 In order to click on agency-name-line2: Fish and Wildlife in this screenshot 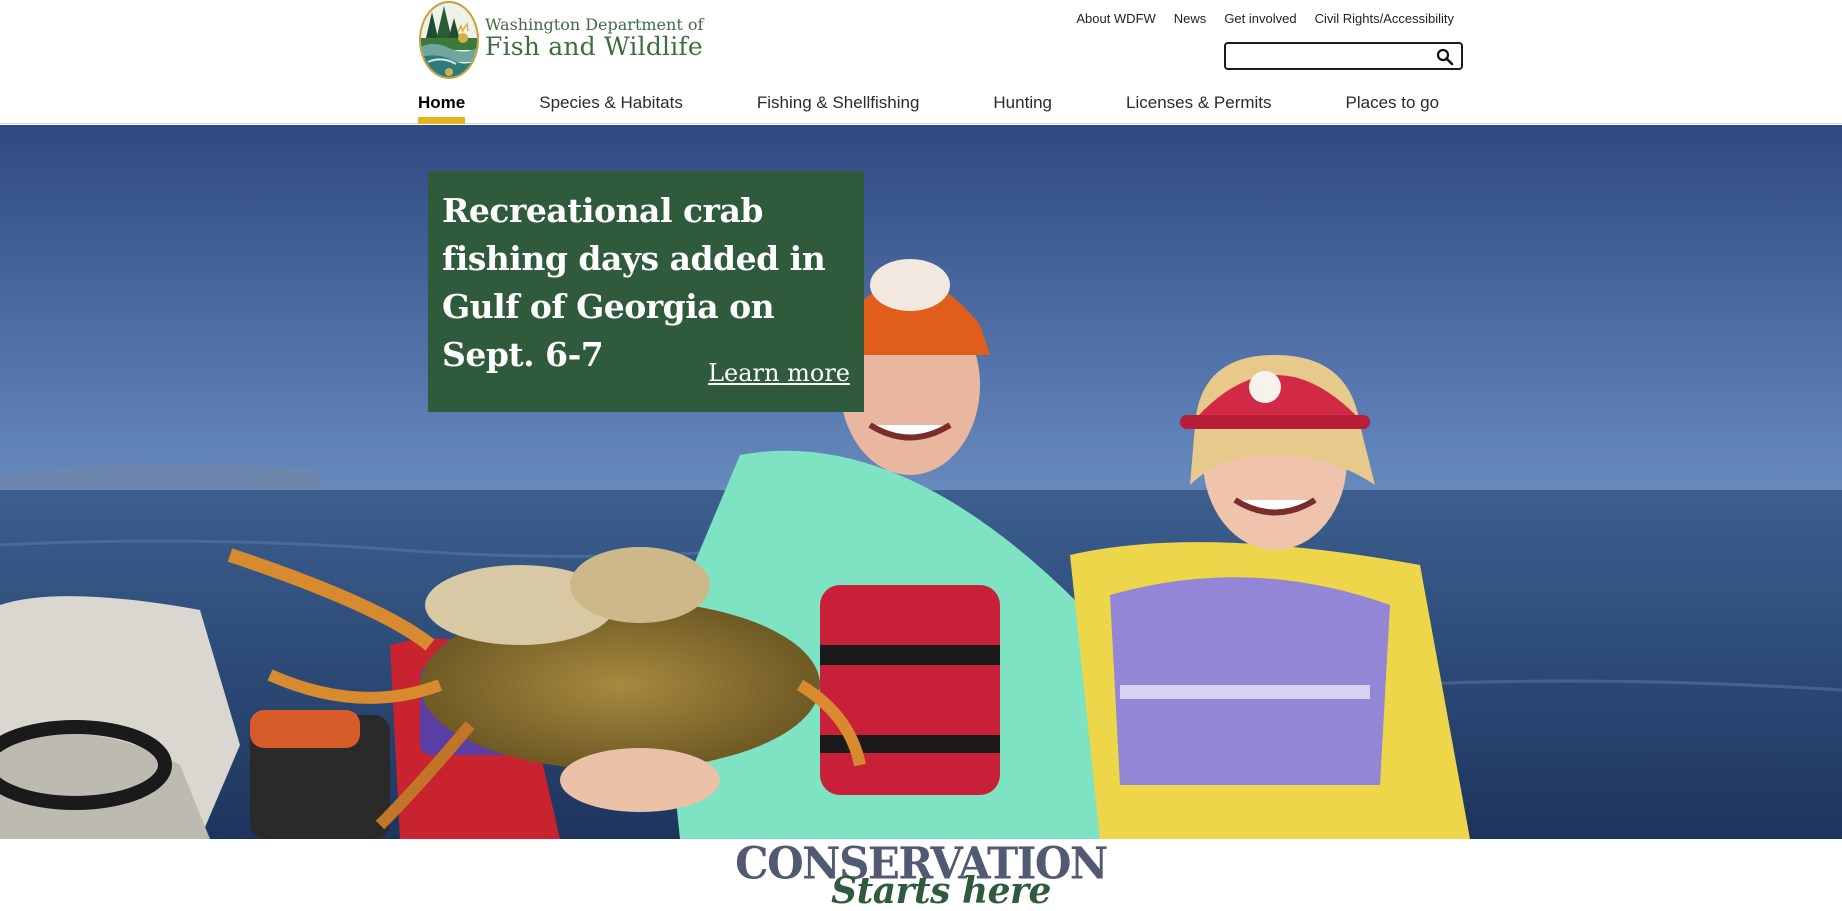, I will do `click(594, 46)`.